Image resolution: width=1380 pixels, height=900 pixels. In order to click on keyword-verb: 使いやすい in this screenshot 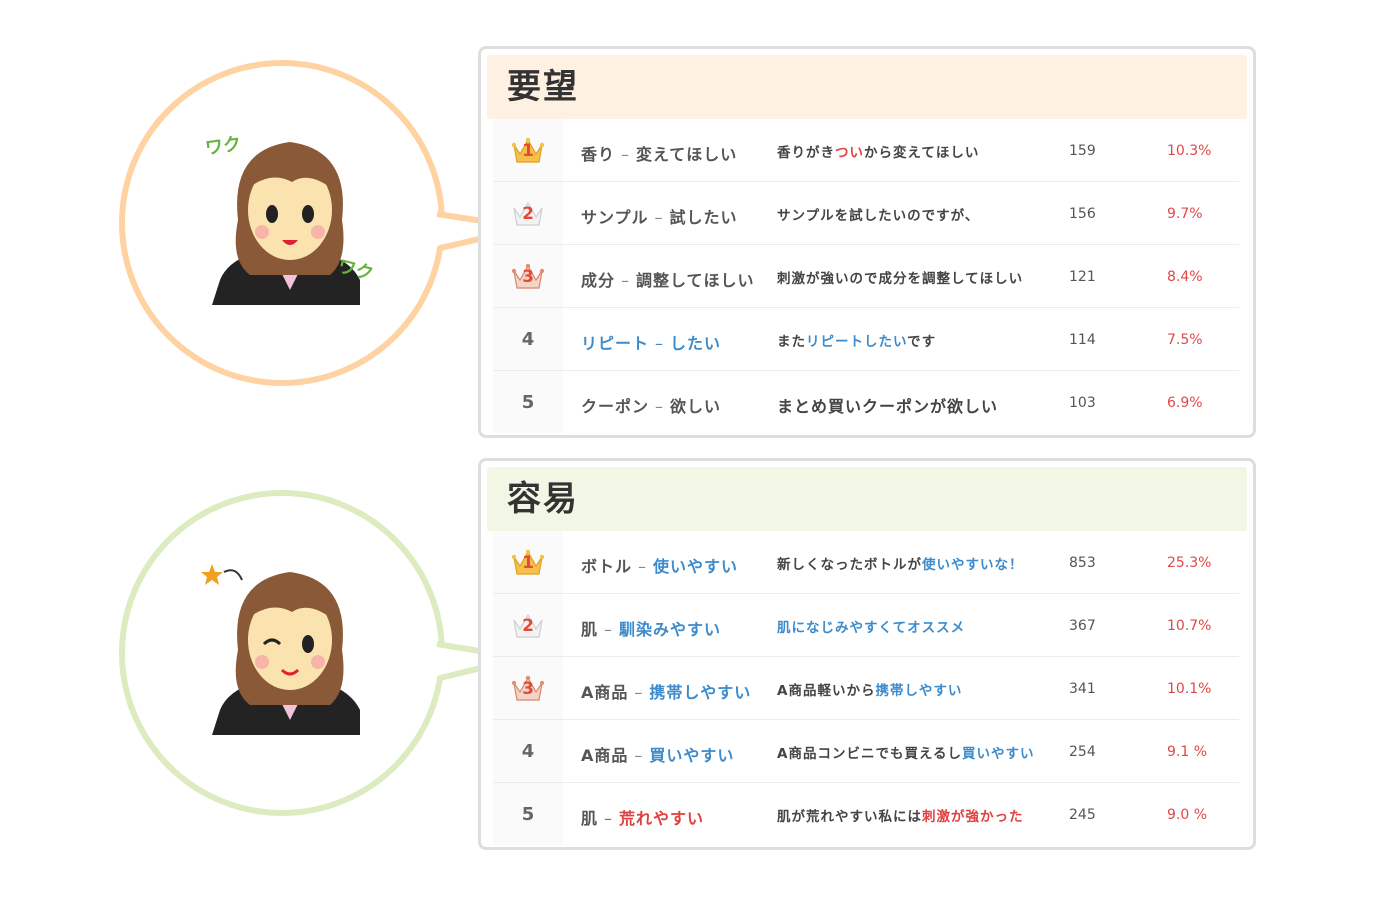, I will do `click(696, 566)`.